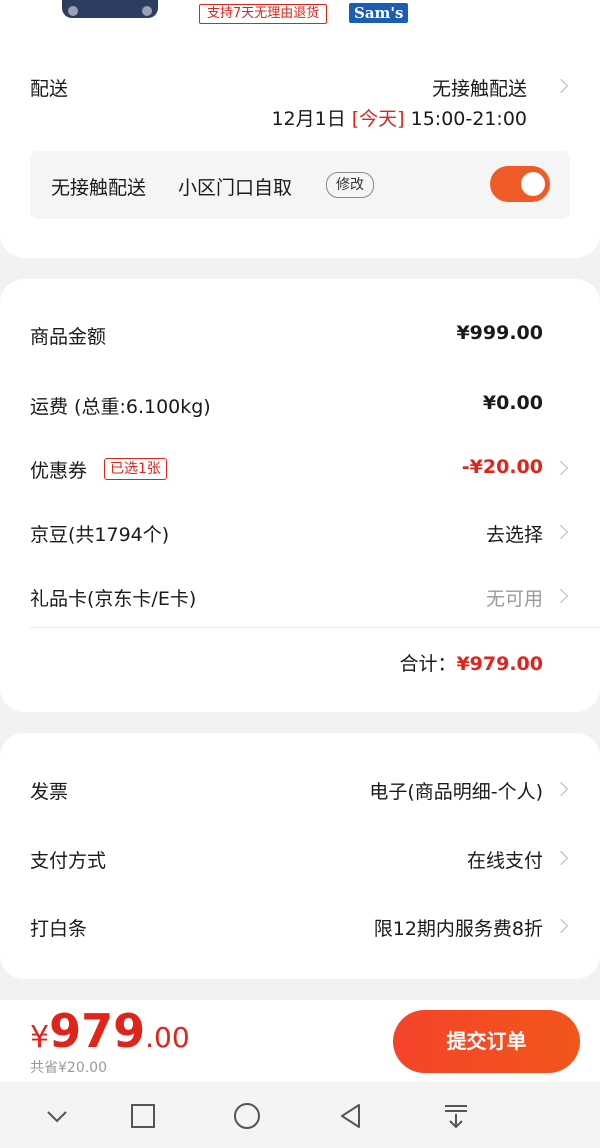 The width and height of the screenshot is (600, 1148). Describe the element at coordinates (502, 467) in the screenshot. I see `coupon-value: -¥20.00` at that location.